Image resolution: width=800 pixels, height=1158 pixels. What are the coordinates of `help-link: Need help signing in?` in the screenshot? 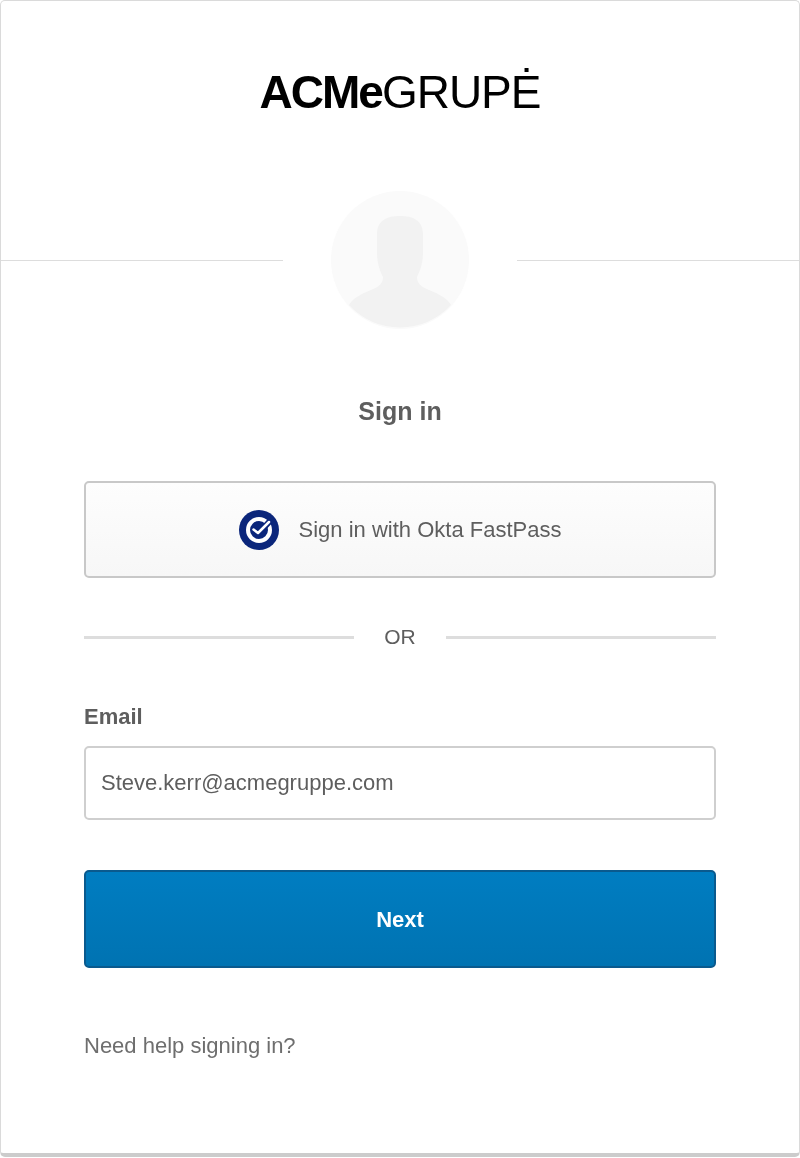 It's located at (190, 1046).